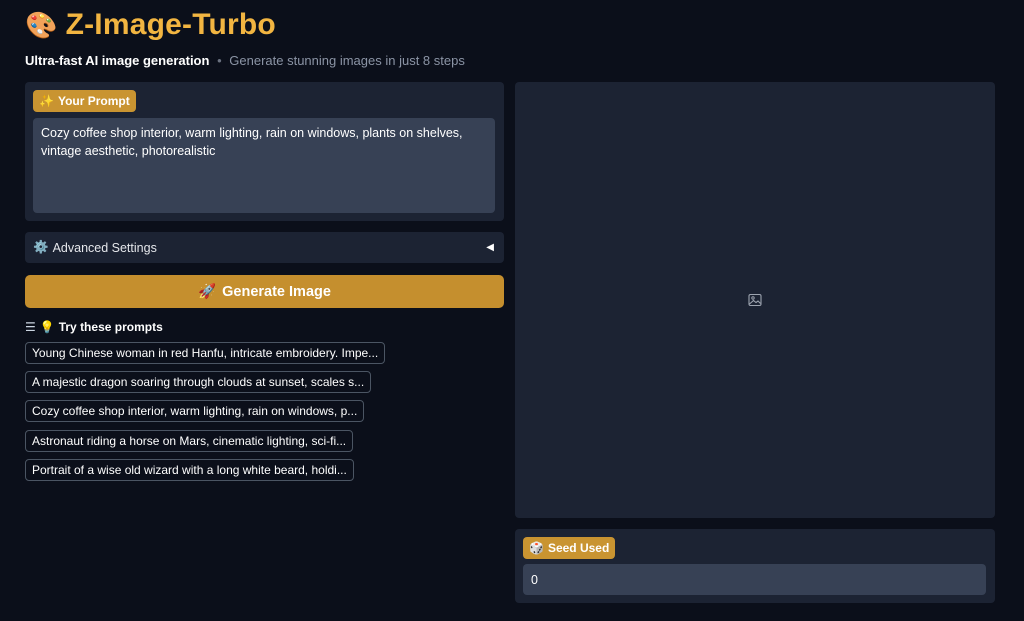  I want to click on generate-button-label: Generate Image, so click(276, 291).